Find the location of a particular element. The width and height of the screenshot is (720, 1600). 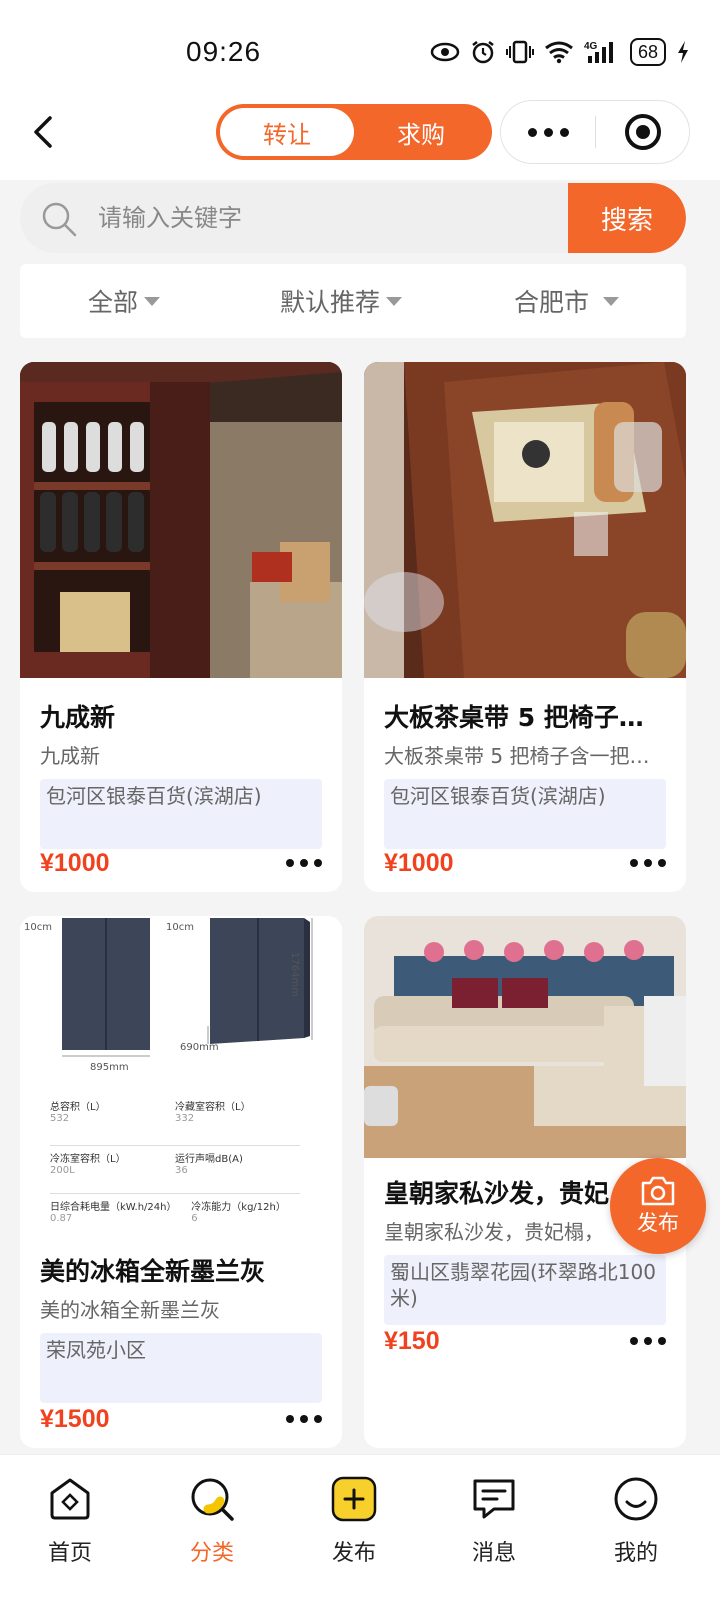

spec-dim-left: 10cm is located at coordinates (38, 927).